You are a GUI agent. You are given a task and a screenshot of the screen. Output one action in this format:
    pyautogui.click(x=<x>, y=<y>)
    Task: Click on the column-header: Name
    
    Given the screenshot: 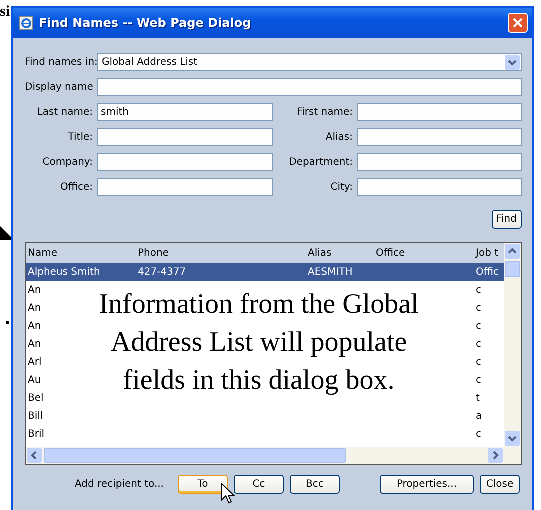 What is the action you would take?
    pyautogui.click(x=81, y=253)
    